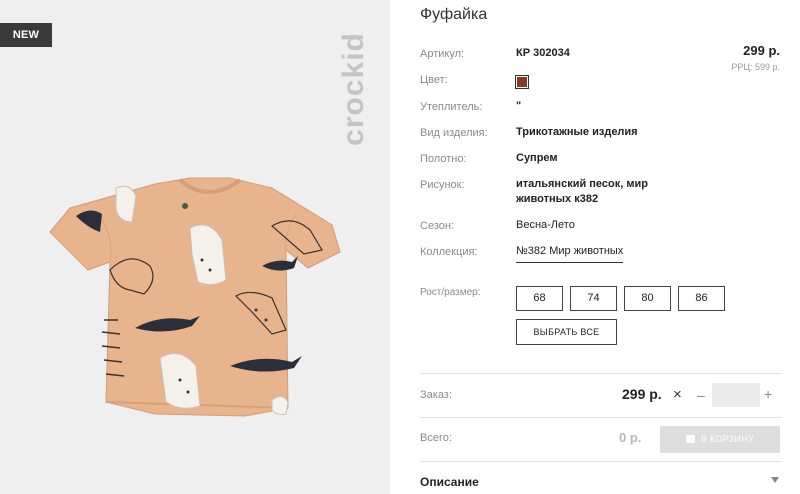 This screenshot has width=800, height=494. What do you see at coordinates (437, 226) in the screenshot?
I see `season-label: Сезон:` at bounding box center [437, 226].